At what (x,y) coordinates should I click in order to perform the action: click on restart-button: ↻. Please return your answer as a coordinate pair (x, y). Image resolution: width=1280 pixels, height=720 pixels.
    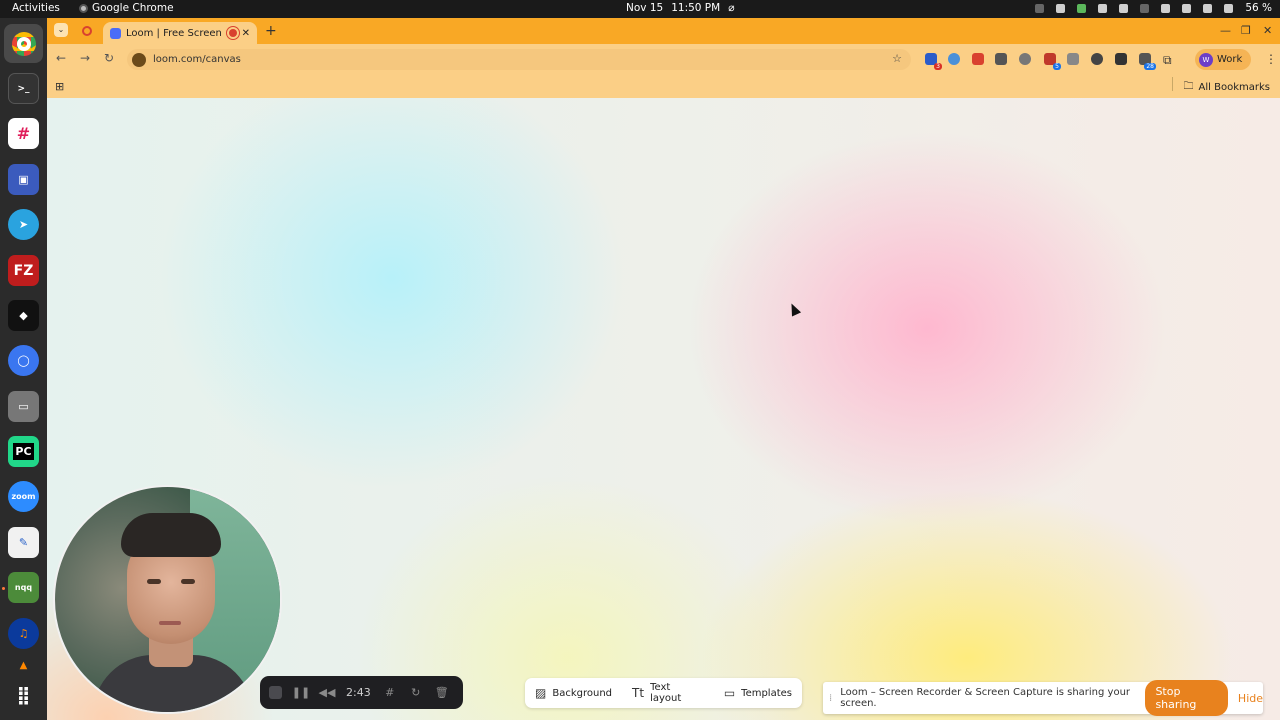
    Looking at the image, I should click on (416, 693).